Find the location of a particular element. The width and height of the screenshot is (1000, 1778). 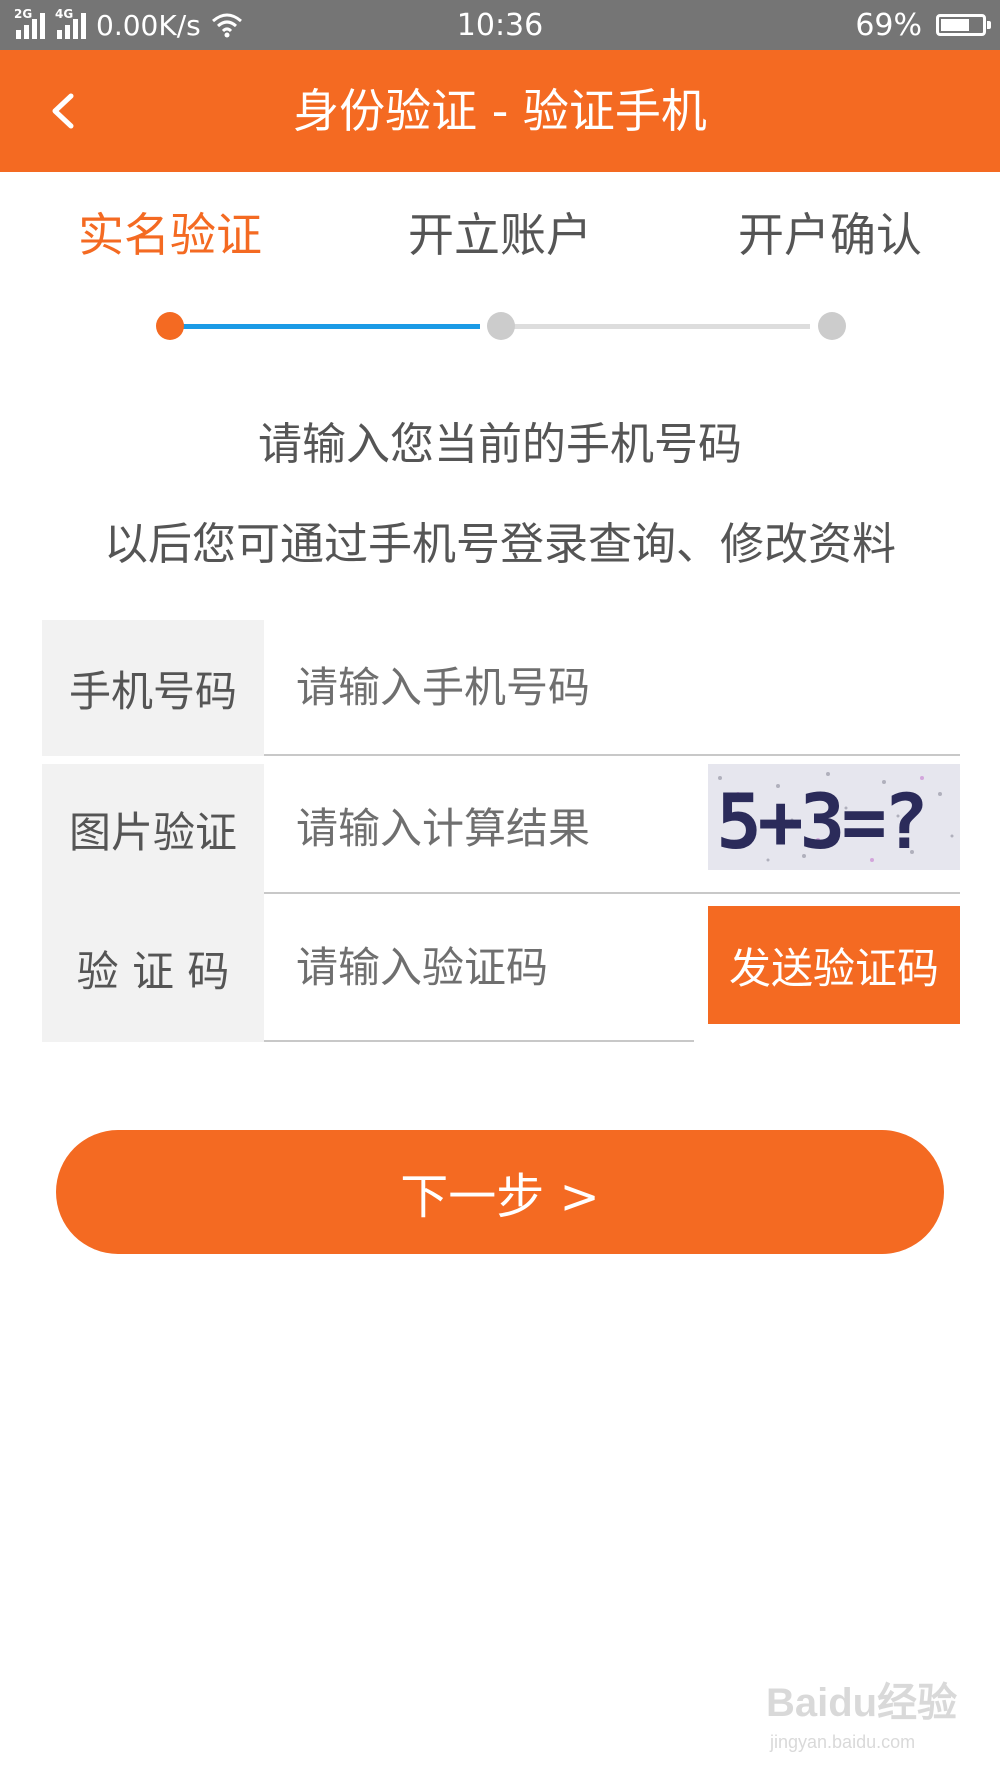

sms-field-row is located at coordinates (479, 968).